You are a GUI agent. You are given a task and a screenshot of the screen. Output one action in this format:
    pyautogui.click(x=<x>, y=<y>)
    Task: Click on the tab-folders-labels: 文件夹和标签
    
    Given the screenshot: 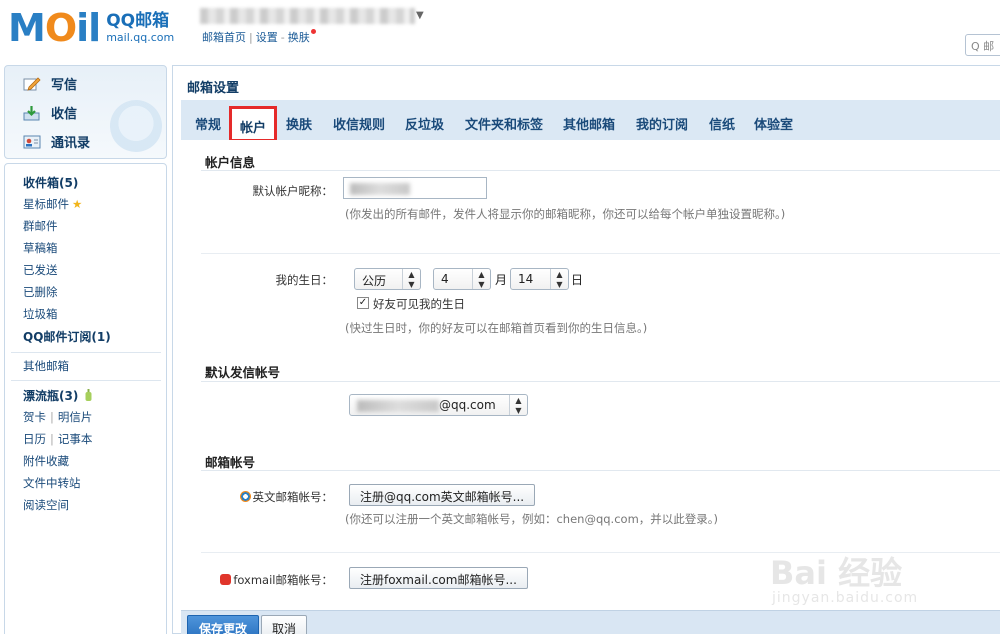 What is the action you would take?
    pyautogui.click(x=504, y=123)
    